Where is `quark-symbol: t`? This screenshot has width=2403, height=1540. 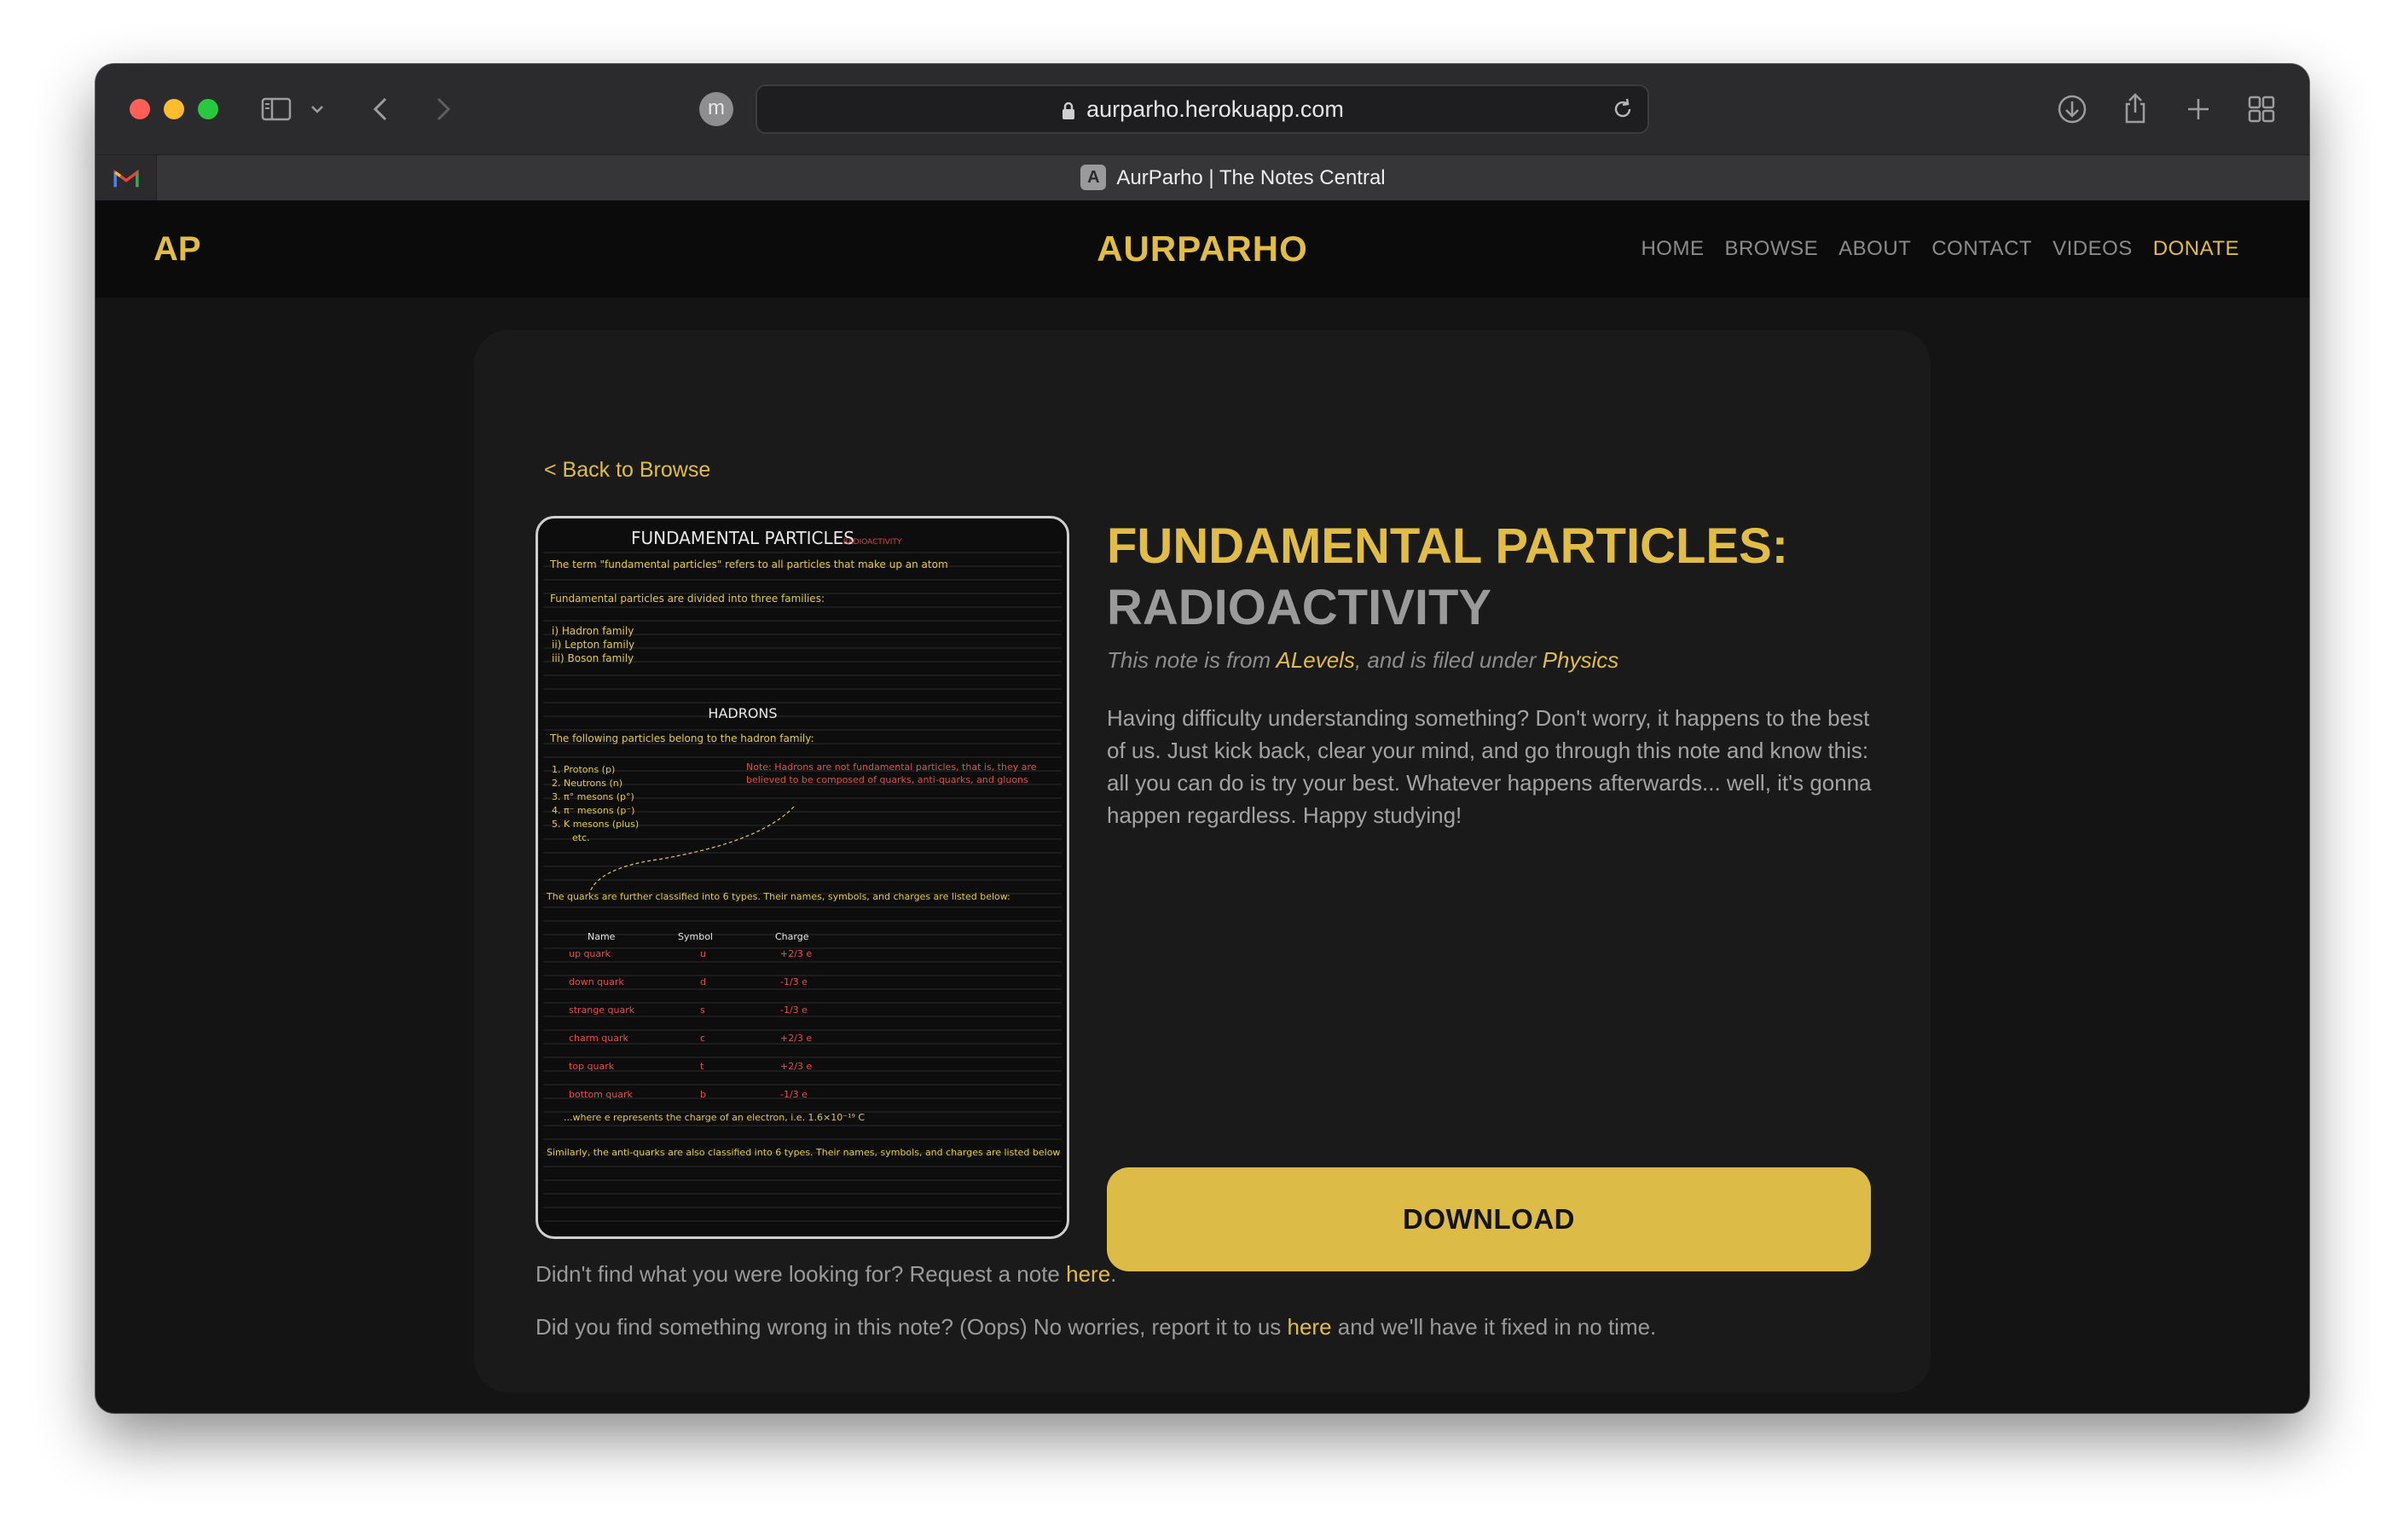 quark-symbol: t is located at coordinates (702, 1066).